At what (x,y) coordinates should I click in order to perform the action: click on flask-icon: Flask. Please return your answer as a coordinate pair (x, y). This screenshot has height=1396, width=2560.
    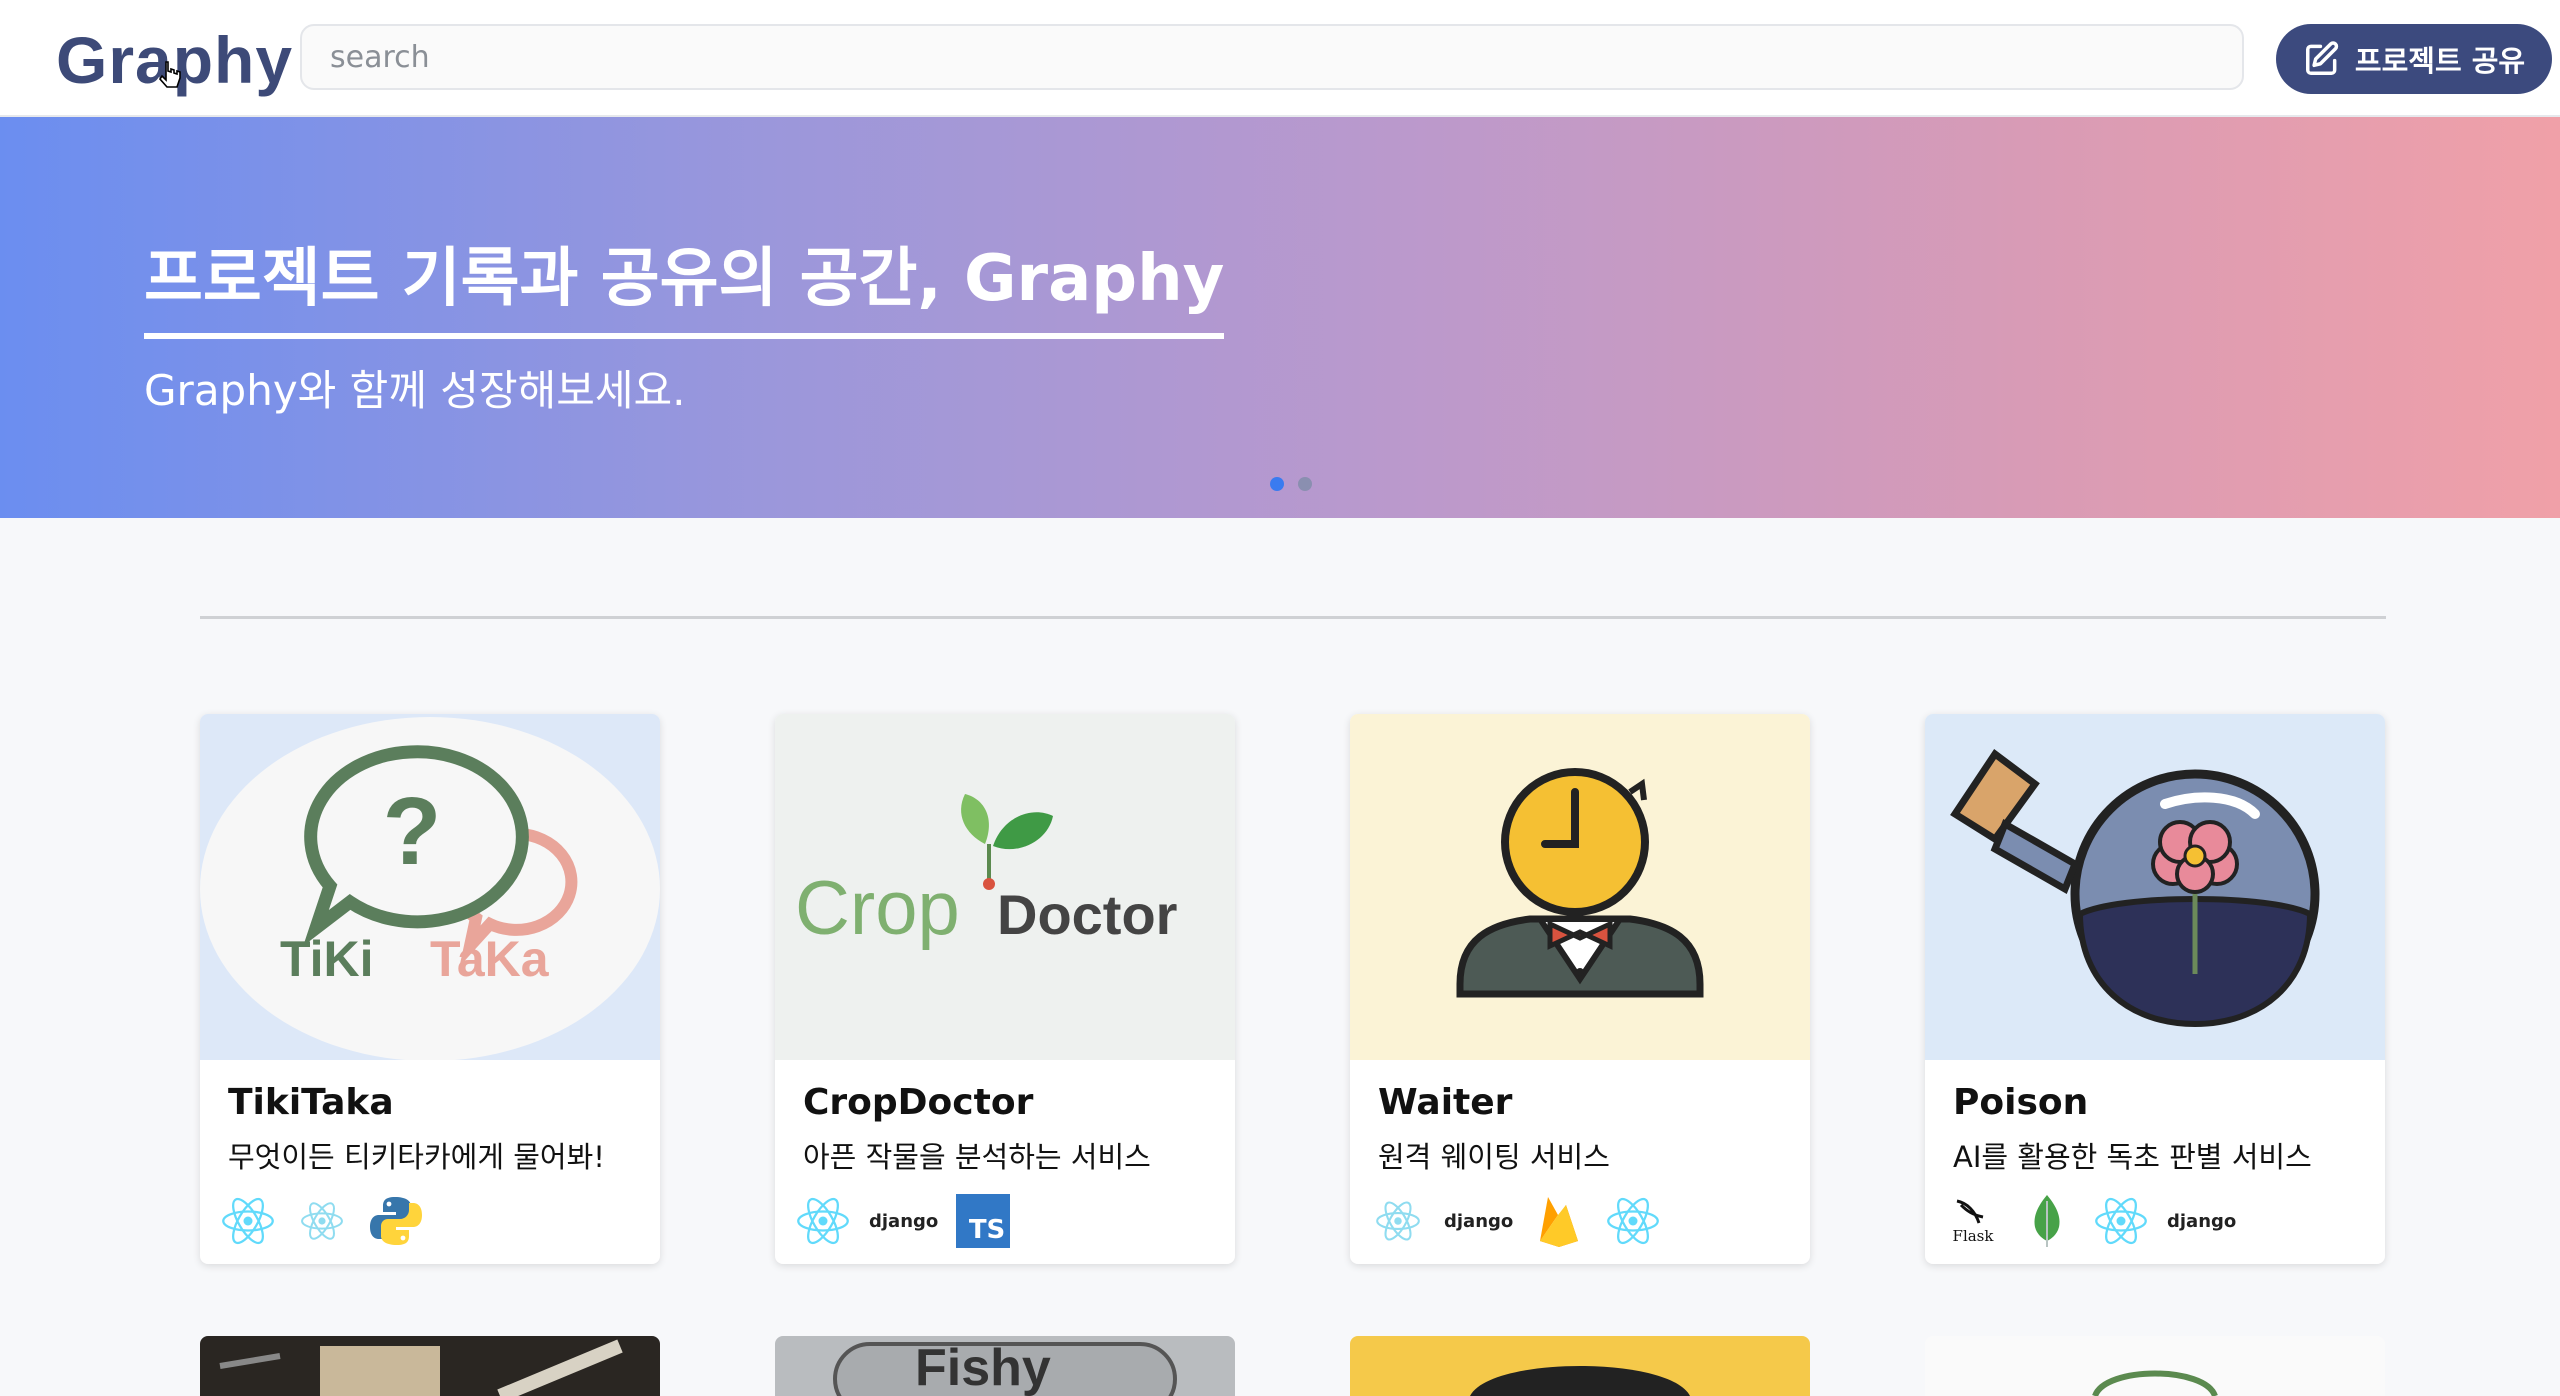
    Looking at the image, I should click on (1973, 1221).